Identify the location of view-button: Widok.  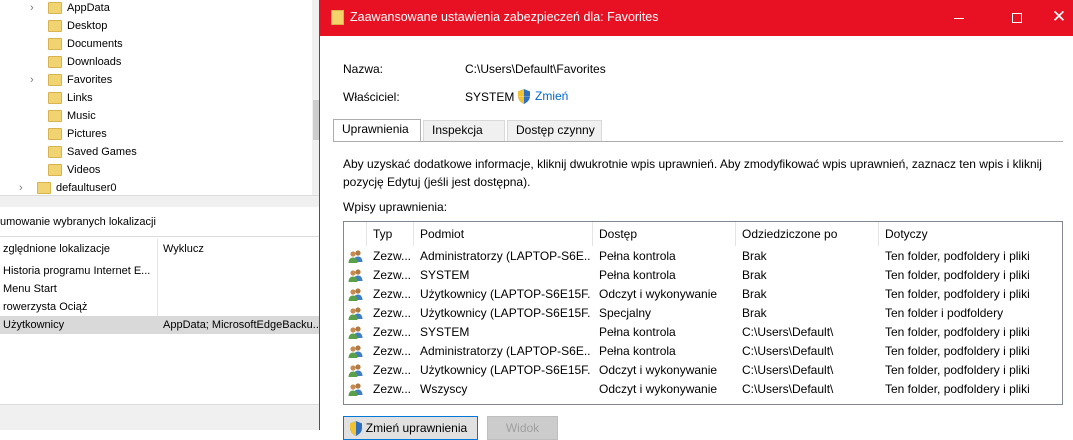
(522, 428).